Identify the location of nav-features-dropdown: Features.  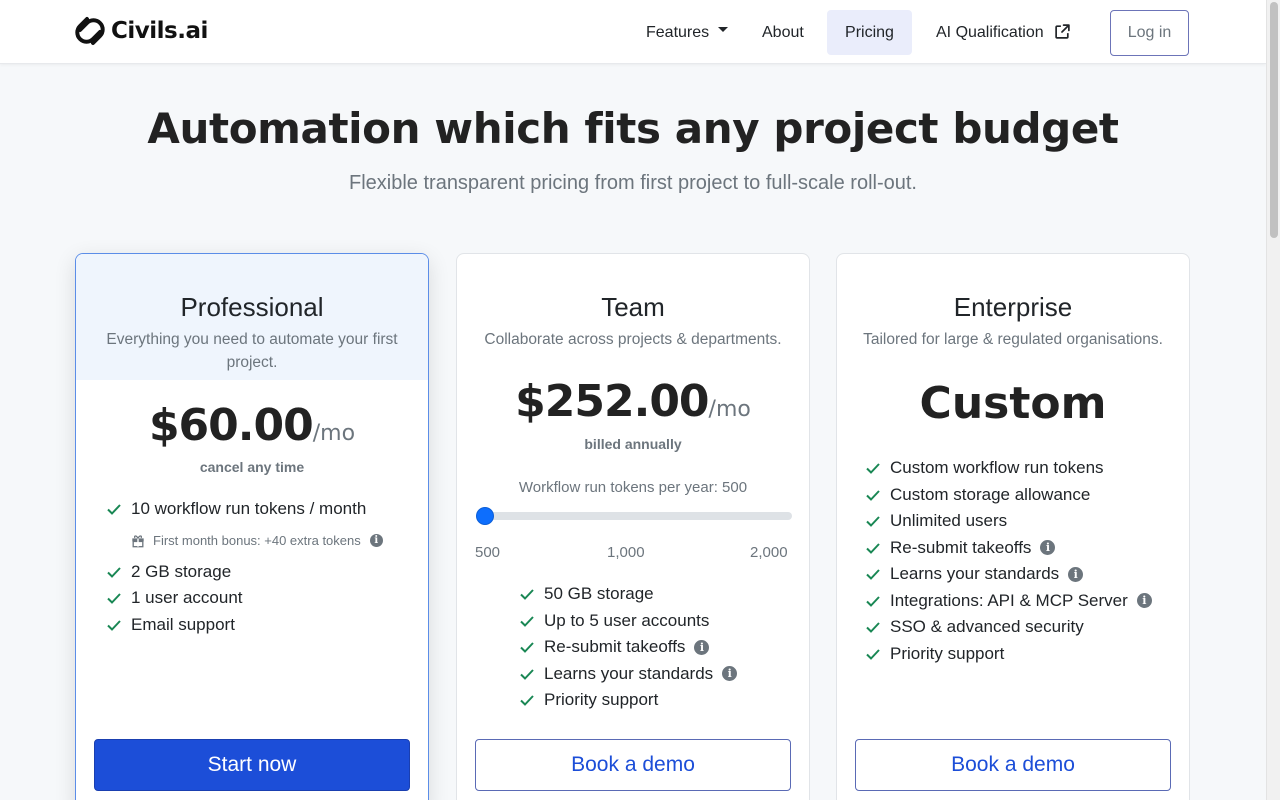
(687, 32).